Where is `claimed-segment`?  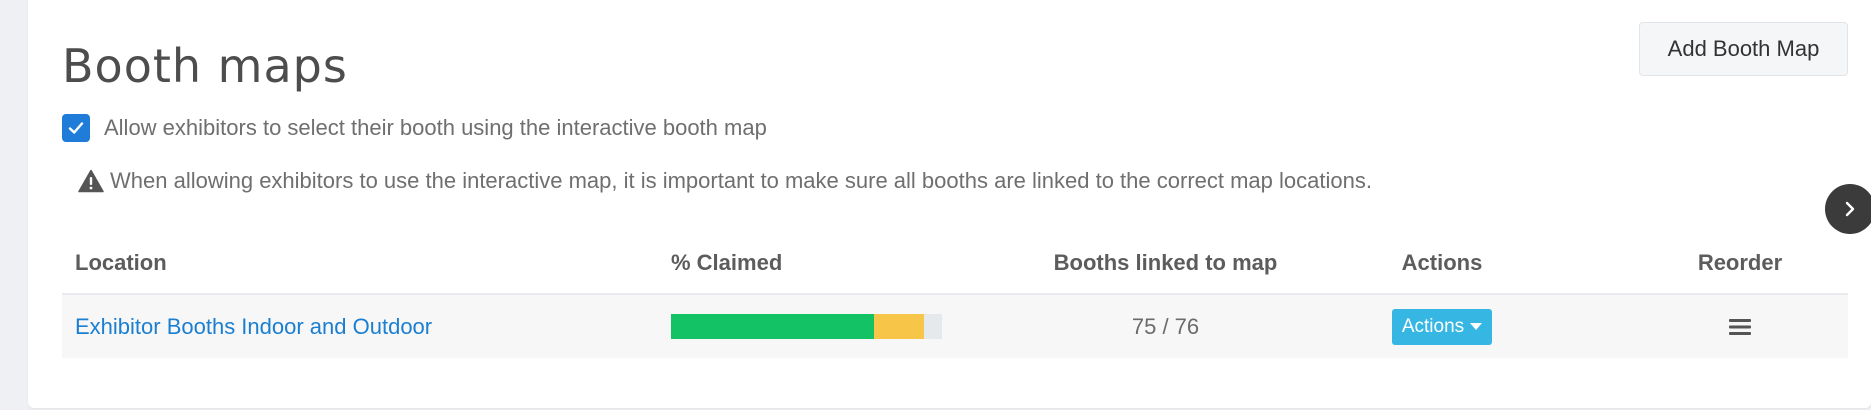
claimed-segment is located at coordinates (773, 326).